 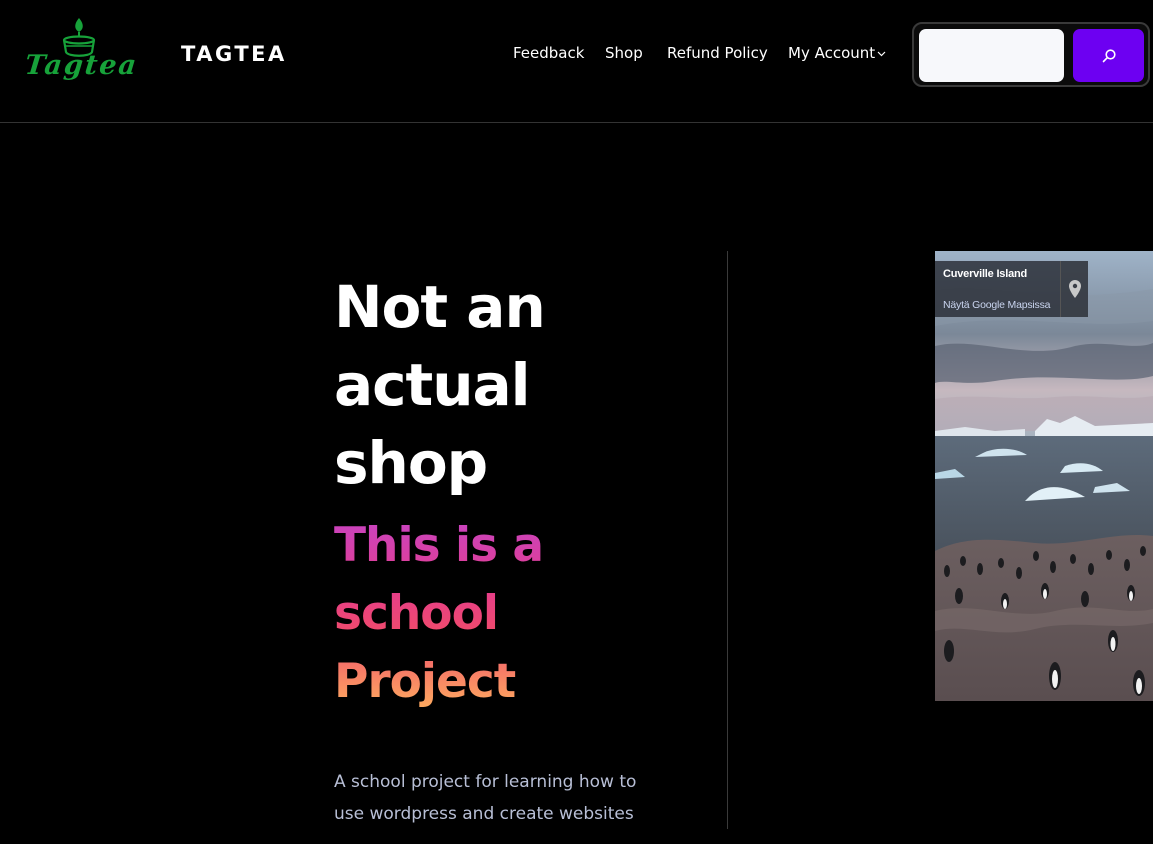 What do you see at coordinates (548, 53) in the screenshot?
I see `nav-item-feedback: Feedback` at bounding box center [548, 53].